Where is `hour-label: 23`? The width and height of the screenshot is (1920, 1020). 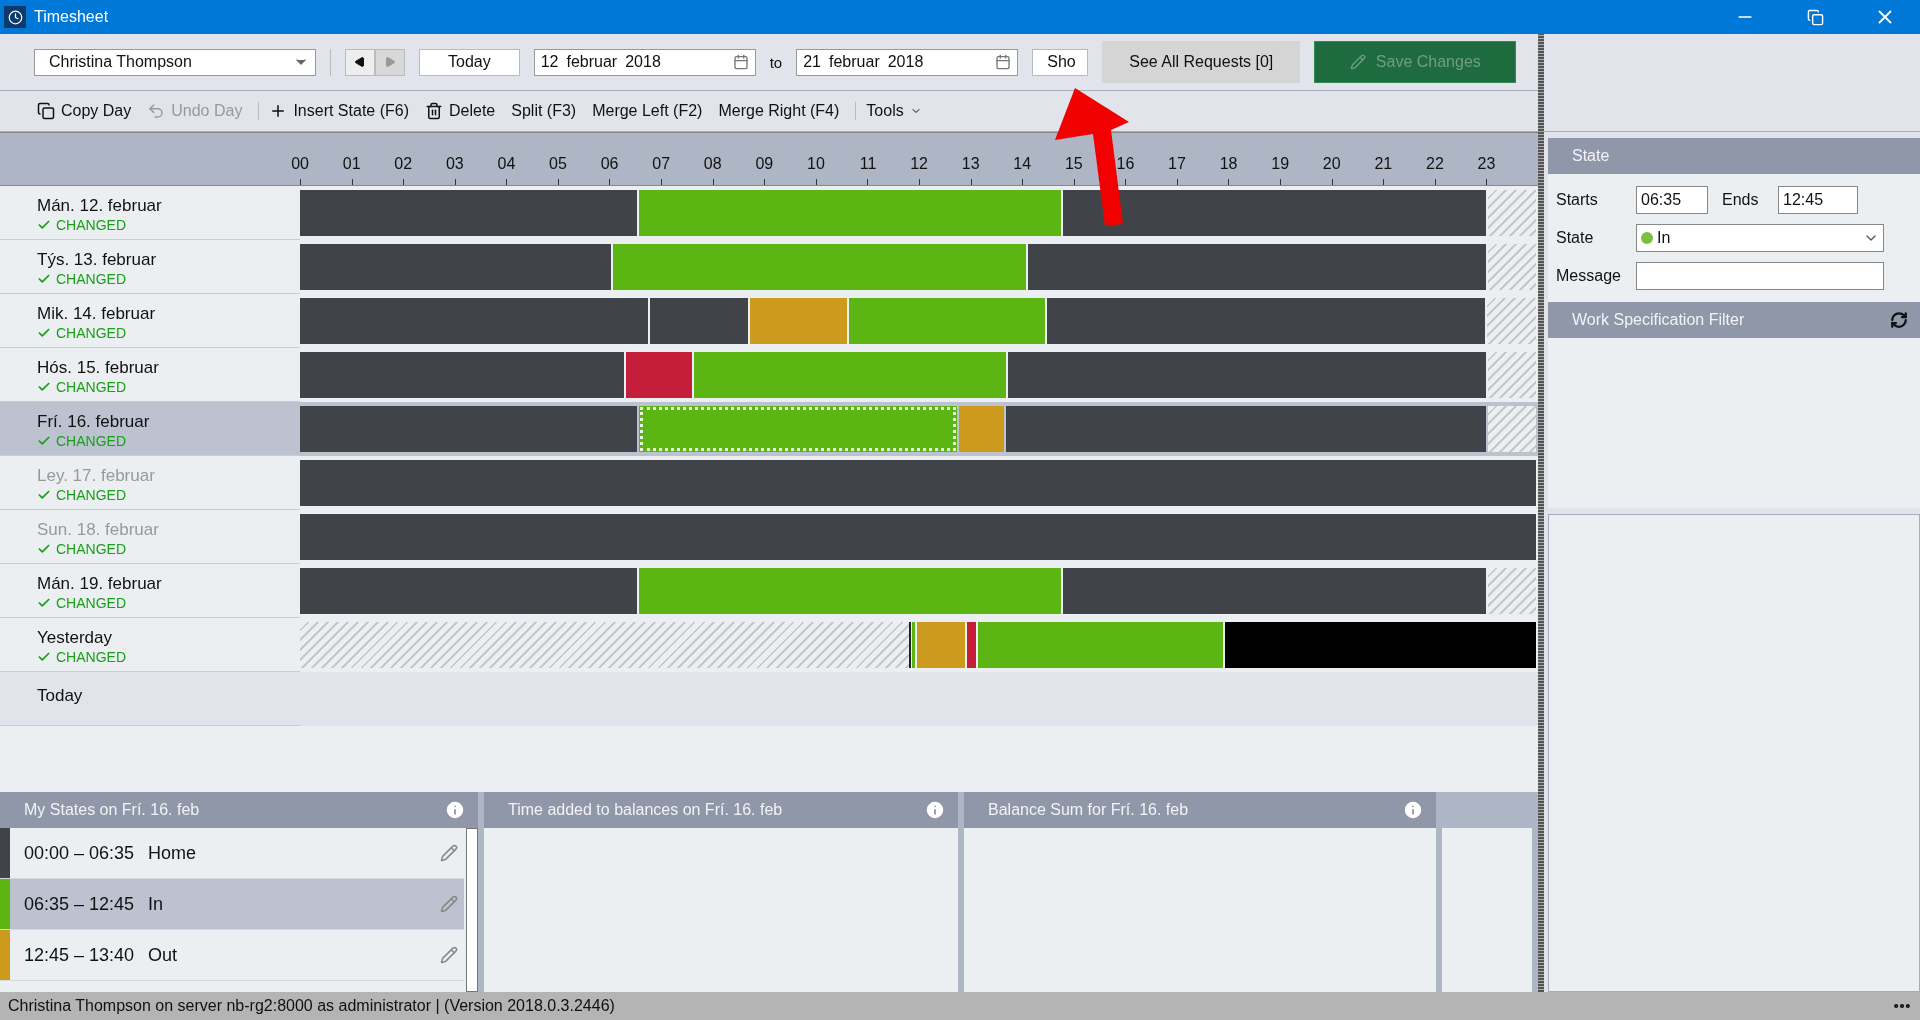
hour-label: 23 is located at coordinates (1486, 164).